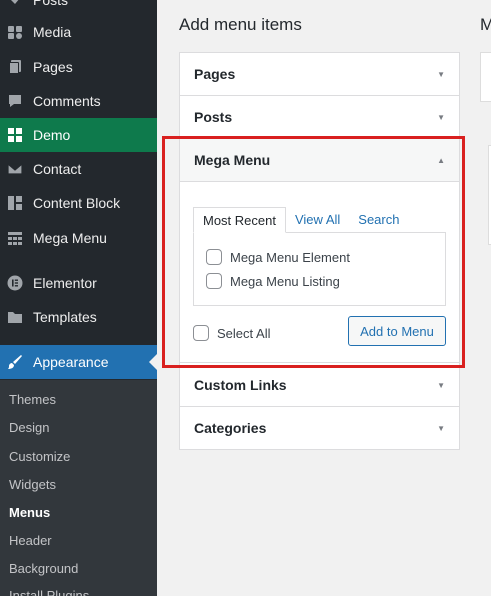 The image size is (491, 596). Describe the element at coordinates (319, 428) in the screenshot. I see `accordion-section-categories: Categories ▼` at that location.